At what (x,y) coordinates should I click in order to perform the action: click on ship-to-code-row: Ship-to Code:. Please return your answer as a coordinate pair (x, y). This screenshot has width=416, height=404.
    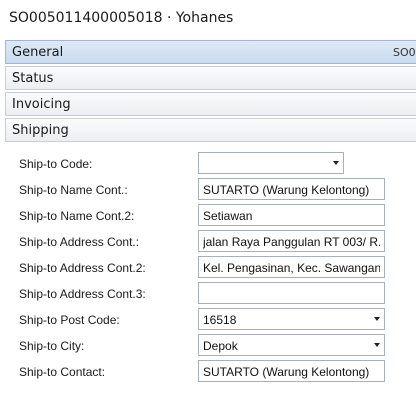
    Looking at the image, I should click on (210, 164).